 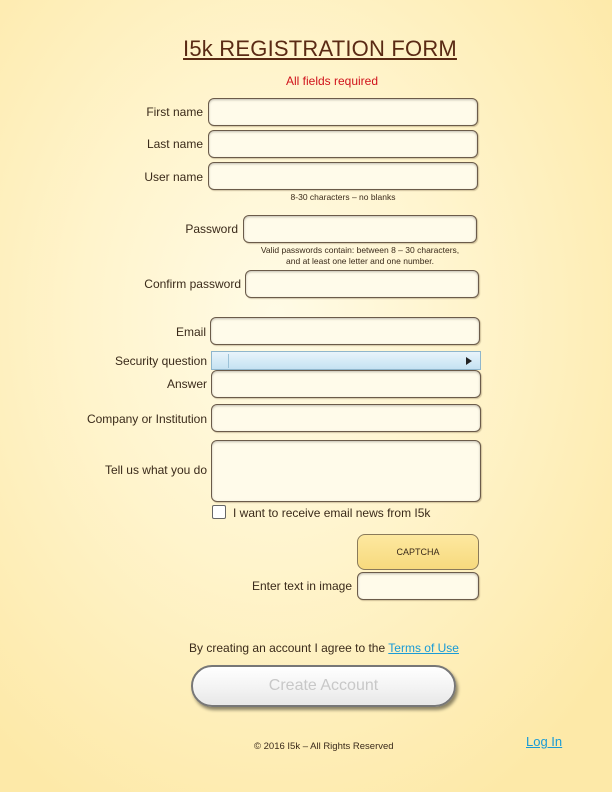 I want to click on tell-us-label: Tell us what you do, so click(x=155, y=470).